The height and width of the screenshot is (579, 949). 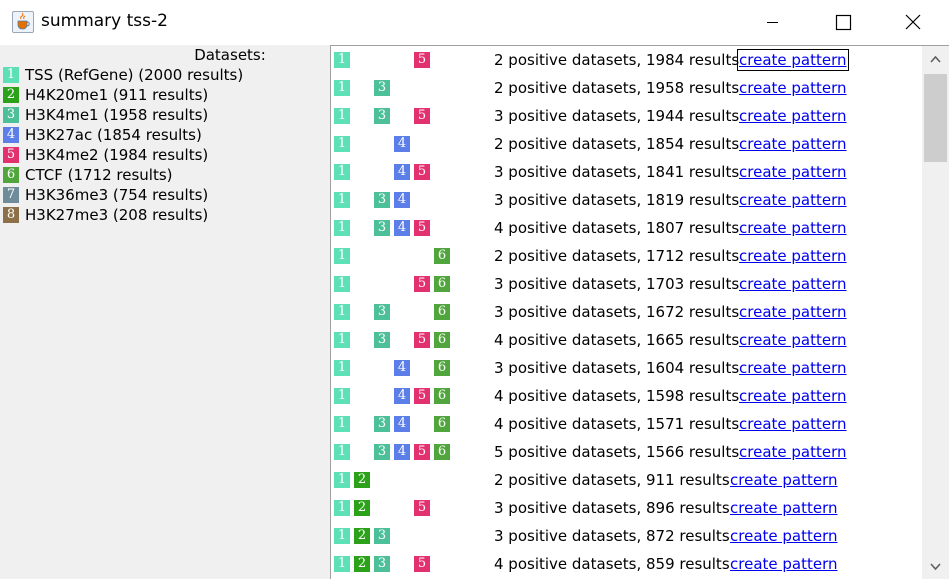 I want to click on minimize-icon, so click(x=772, y=22).